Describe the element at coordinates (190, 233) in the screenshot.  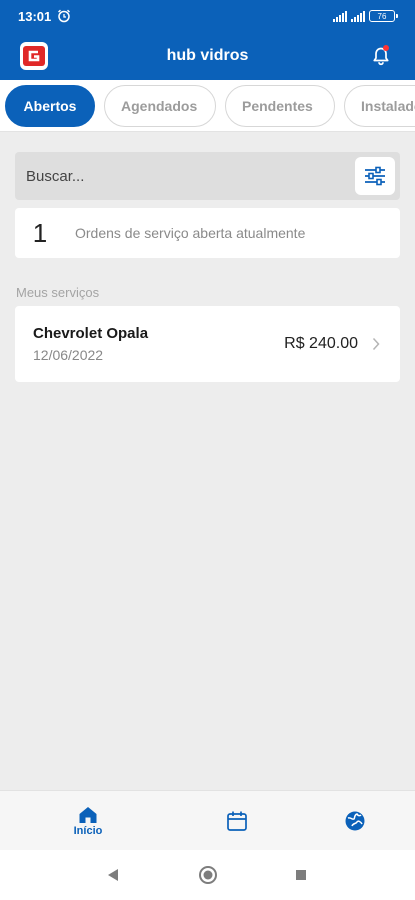
I see `open-orders-label: Ordens de serviço aberta atualmente` at that location.